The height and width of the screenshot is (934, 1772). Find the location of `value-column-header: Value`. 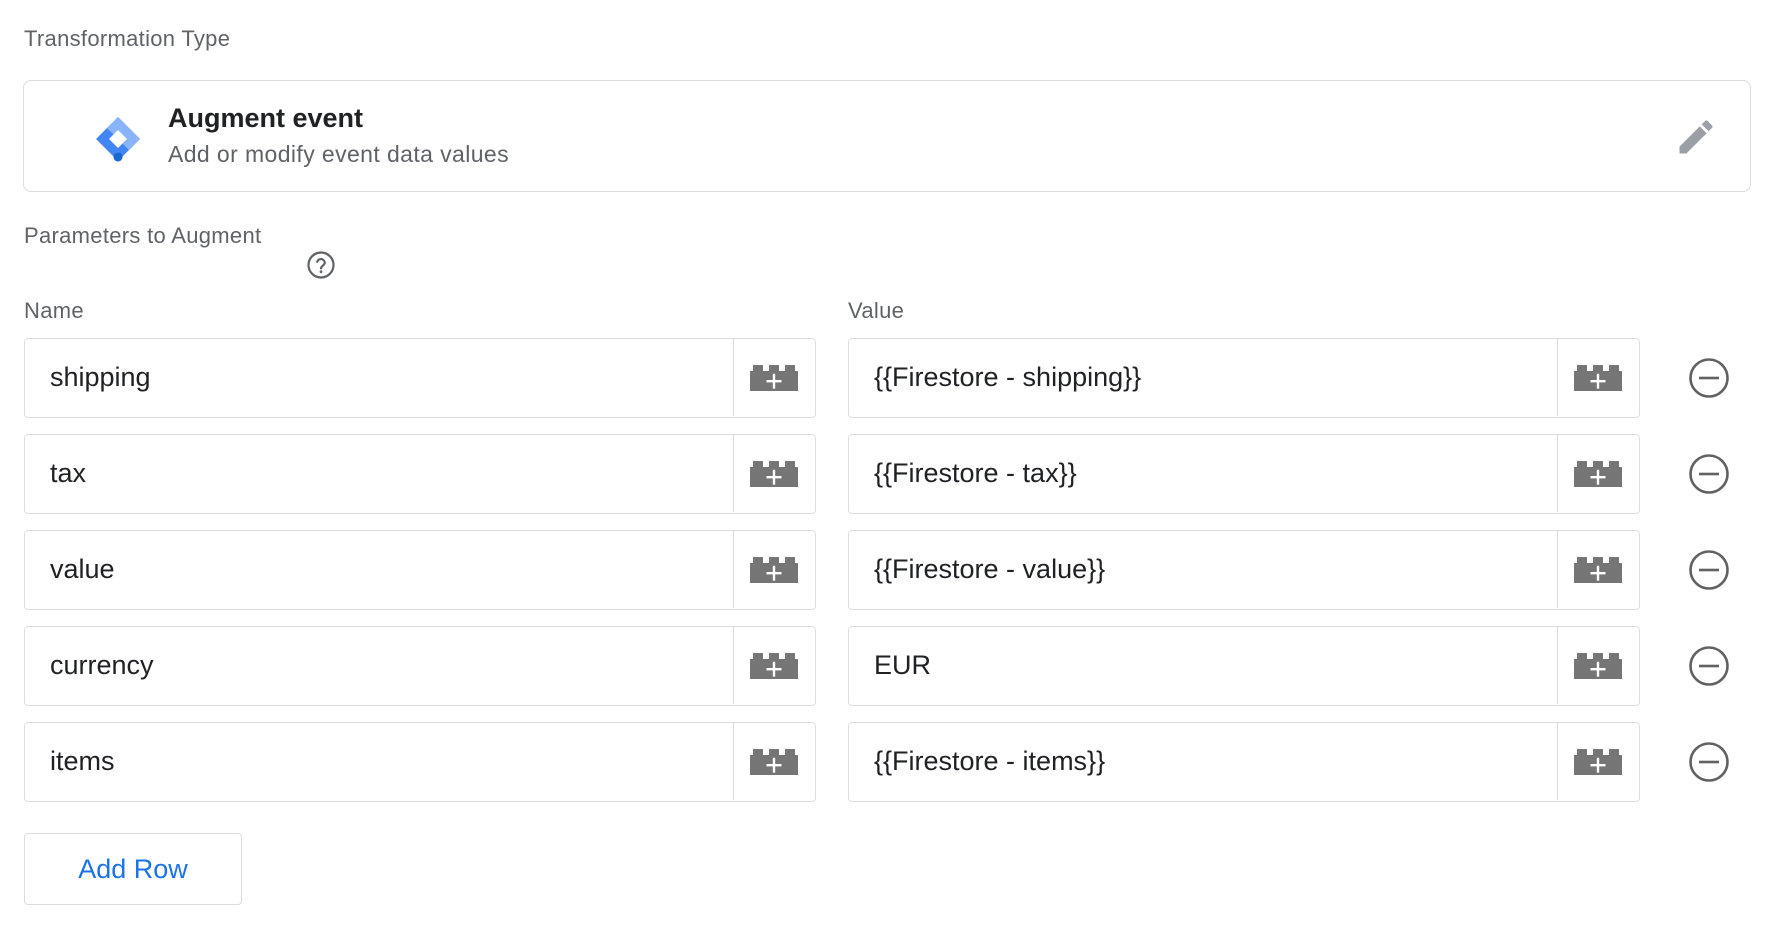

value-column-header: Value is located at coordinates (876, 310).